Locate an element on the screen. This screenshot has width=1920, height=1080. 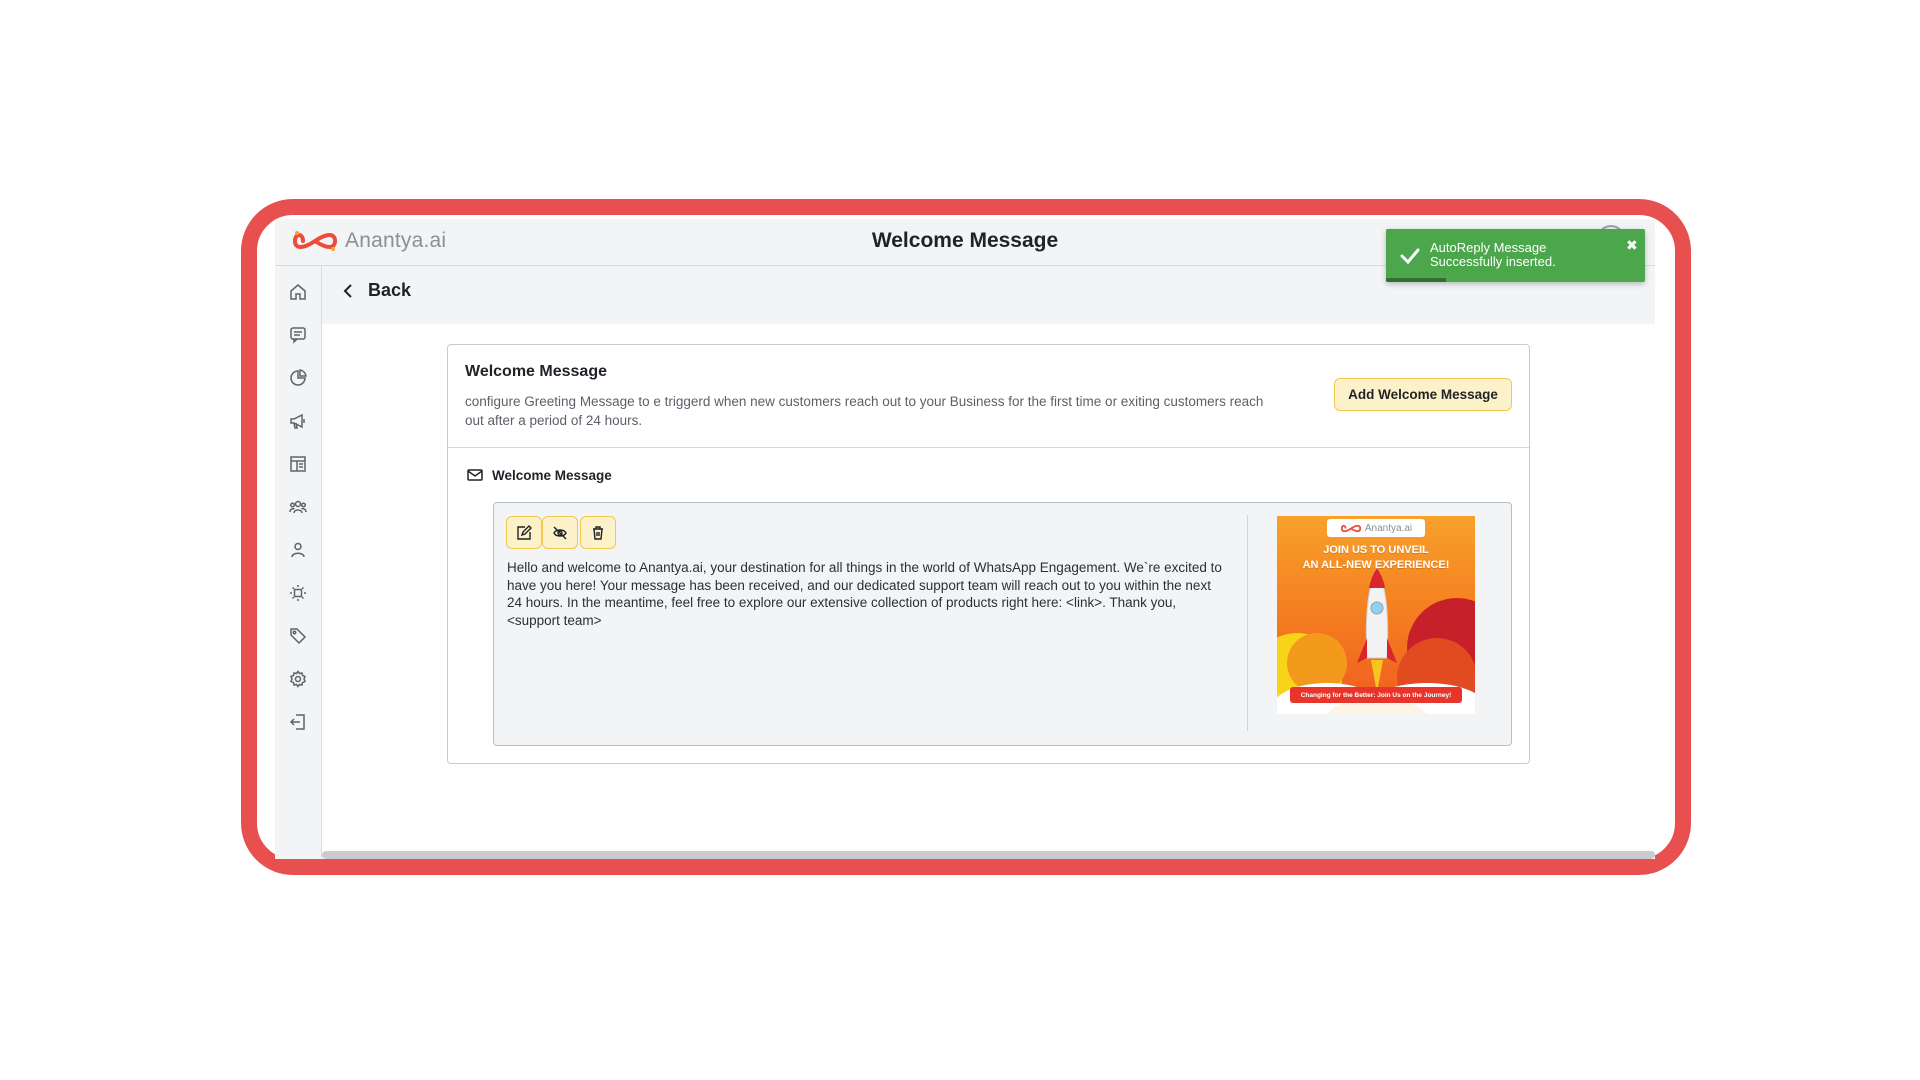
contacts-group-icon is located at coordinates (298, 507).